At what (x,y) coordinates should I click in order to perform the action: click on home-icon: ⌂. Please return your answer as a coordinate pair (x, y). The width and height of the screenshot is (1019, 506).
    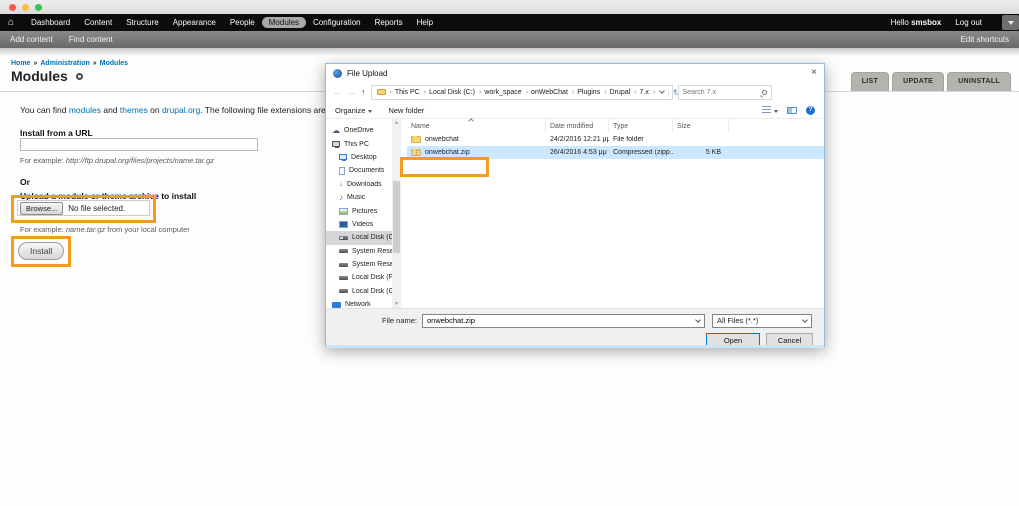
    Looking at the image, I should click on (11, 22).